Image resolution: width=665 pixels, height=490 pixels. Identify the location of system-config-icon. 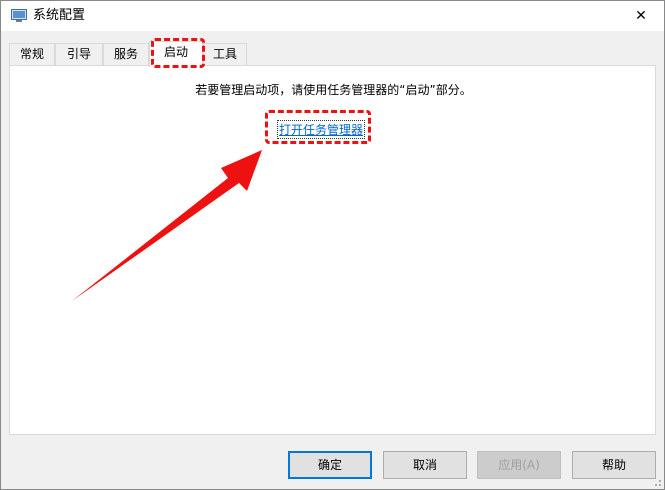
(19, 15).